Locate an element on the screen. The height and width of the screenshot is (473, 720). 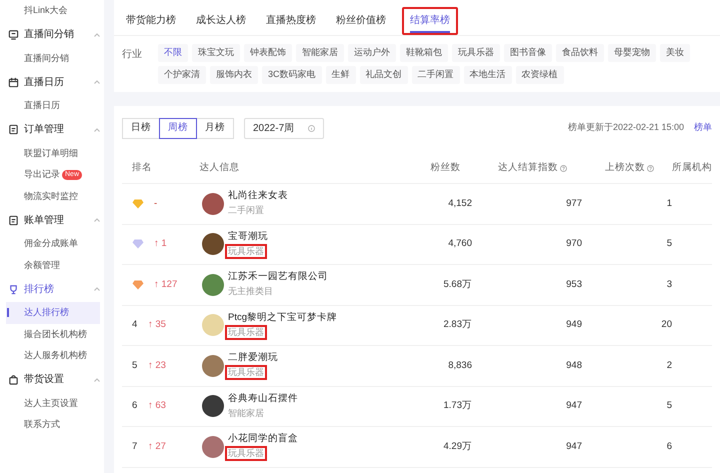
listing-count: 5 is located at coordinates (669, 406).